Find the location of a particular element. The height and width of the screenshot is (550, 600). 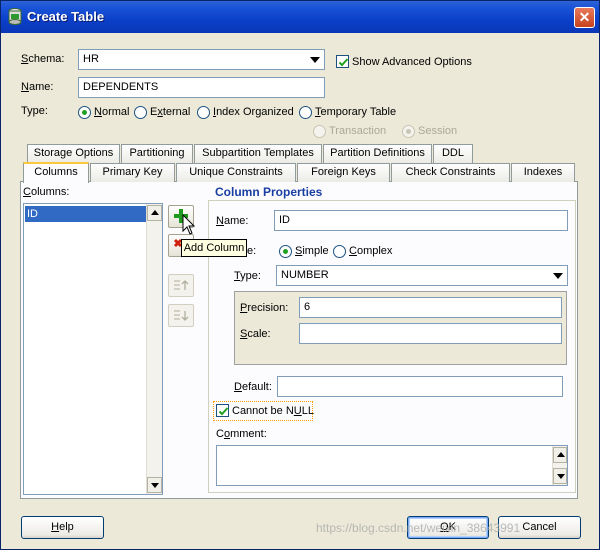

datatype-label: e: is located at coordinates (252, 251).